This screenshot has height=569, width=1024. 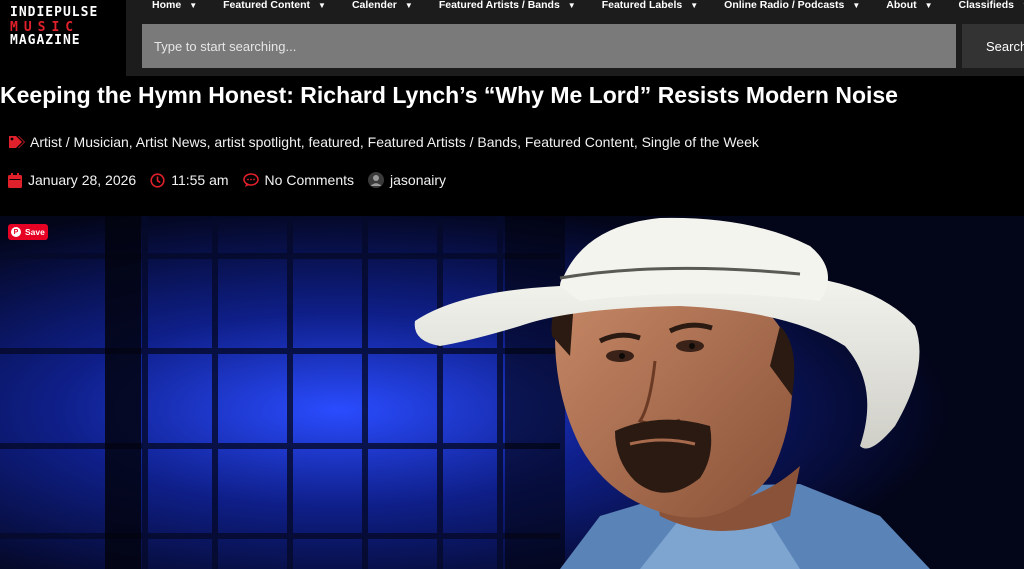 What do you see at coordinates (993, 46) in the screenshot?
I see `search-button: Search` at bounding box center [993, 46].